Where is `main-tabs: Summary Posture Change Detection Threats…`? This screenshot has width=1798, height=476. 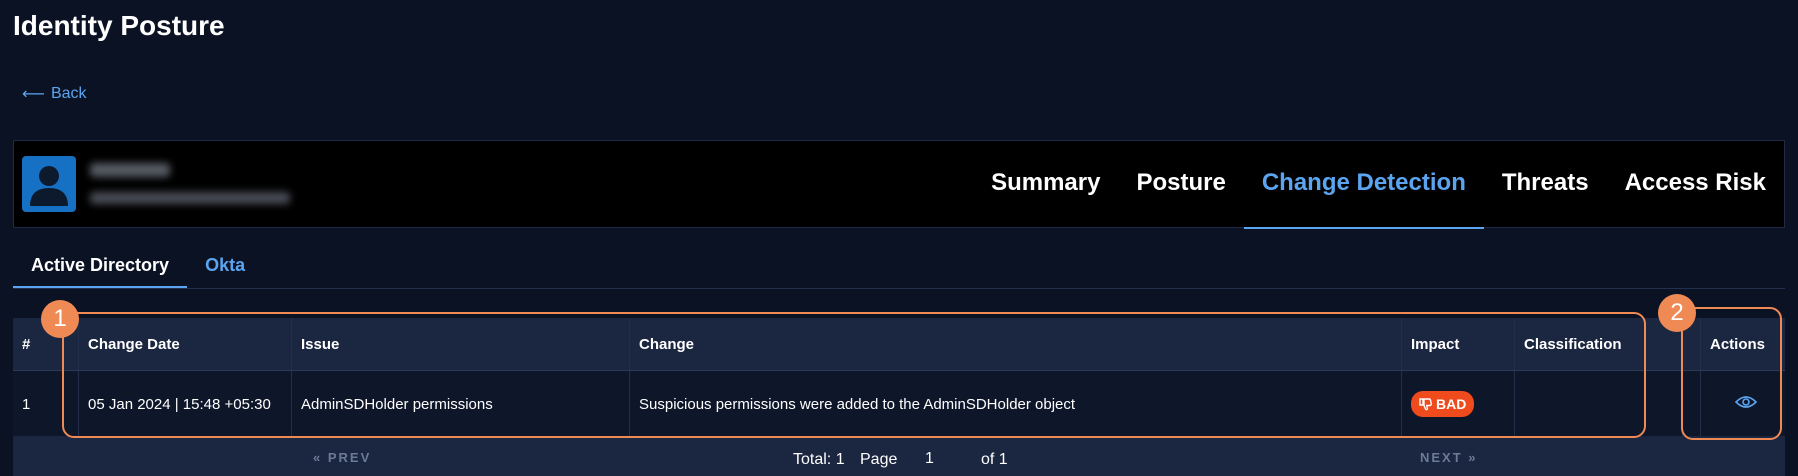
main-tabs: Summary Posture Change Detection Threats… is located at coordinates (1378, 185).